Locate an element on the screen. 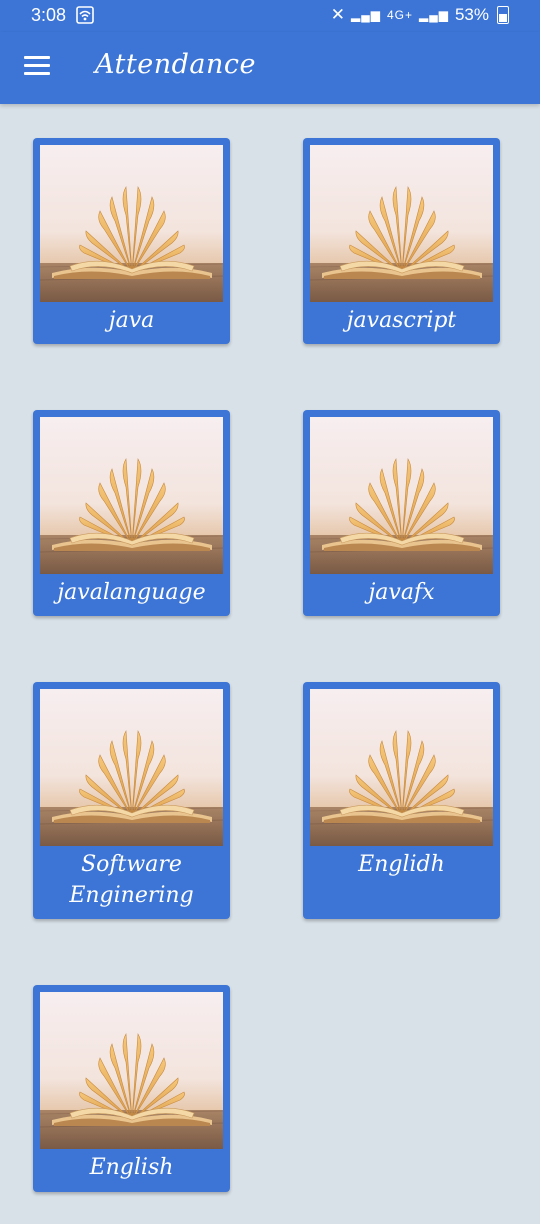 The width and height of the screenshot is (540, 1224). mute-icon: ✕ is located at coordinates (338, 14).